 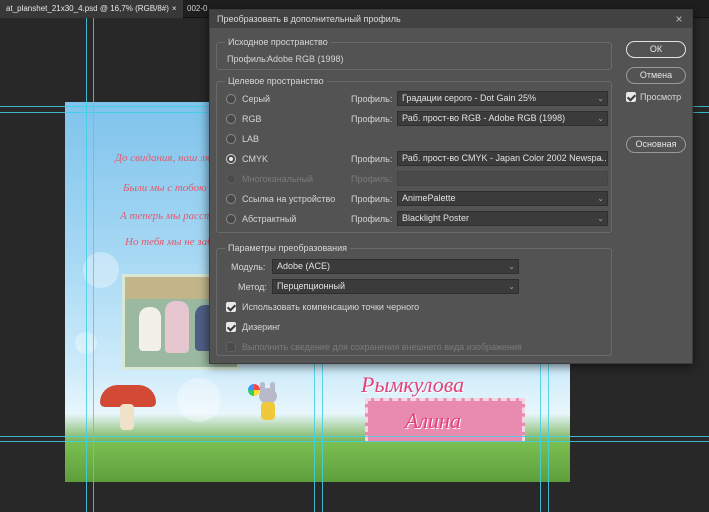 I want to click on method-value: Перцепционный, so click(x=311, y=286).